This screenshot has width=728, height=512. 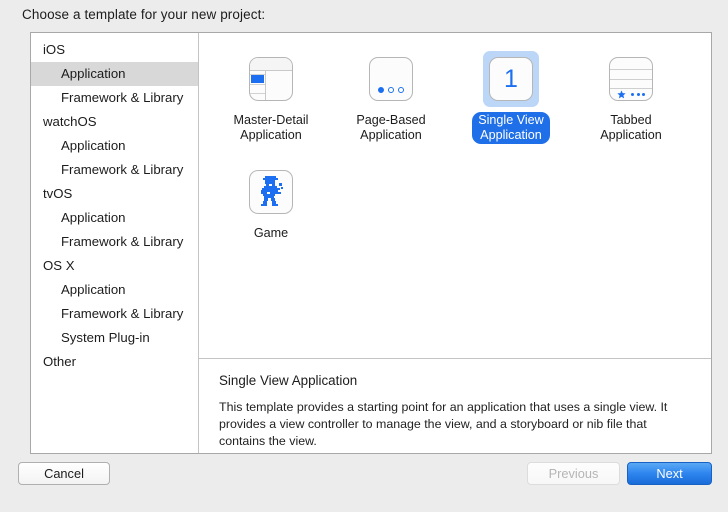 I want to click on template-label-line1: Single View, so click(x=511, y=120).